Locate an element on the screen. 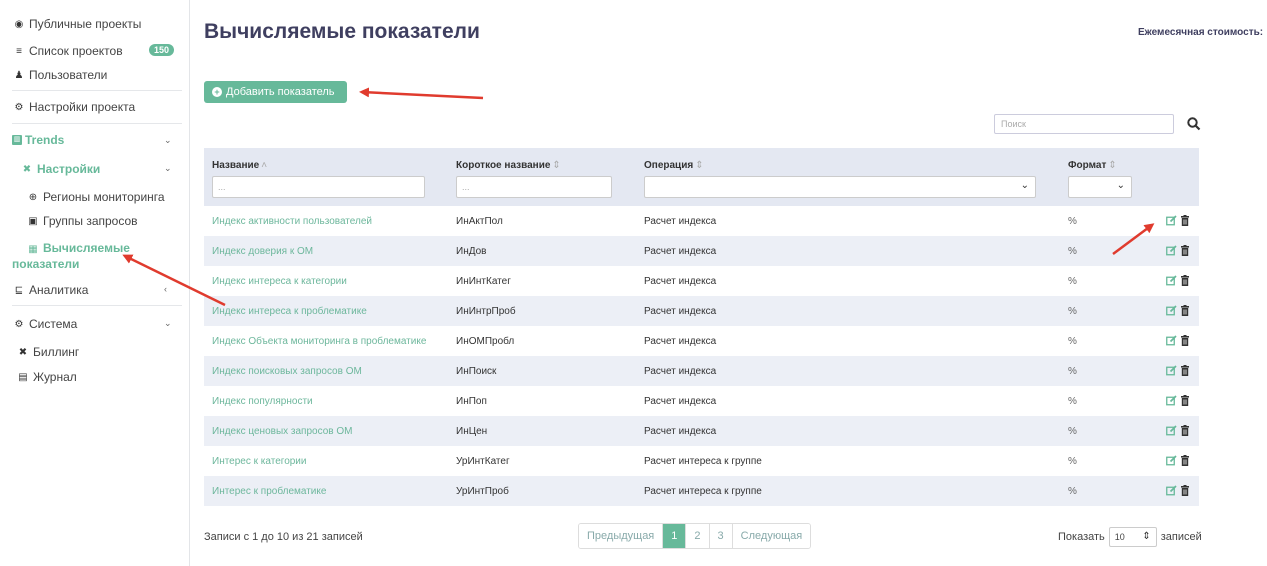 This screenshot has width=1267, height=566. indicator-name-link: Индекс доверия к ОМ is located at coordinates (262, 251).